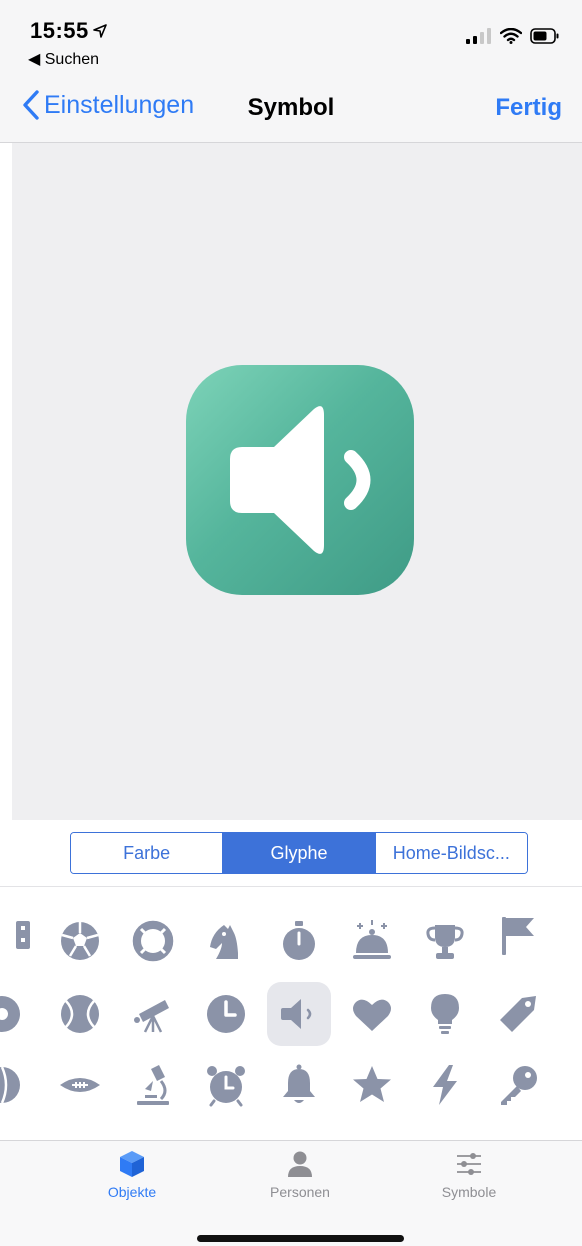  Describe the element at coordinates (528, 108) in the screenshot. I see `done-button: Fertig` at that location.